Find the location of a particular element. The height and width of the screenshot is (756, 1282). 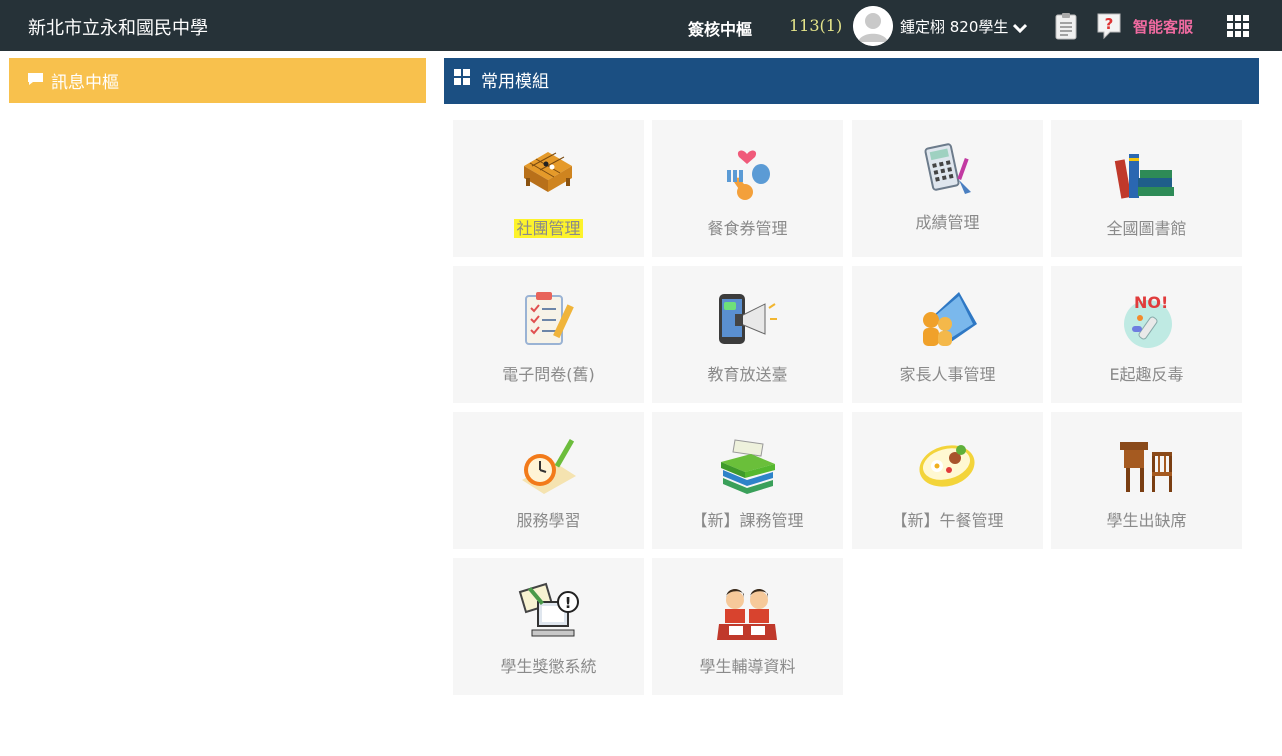

module-label: 成績管理 is located at coordinates (947, 222).